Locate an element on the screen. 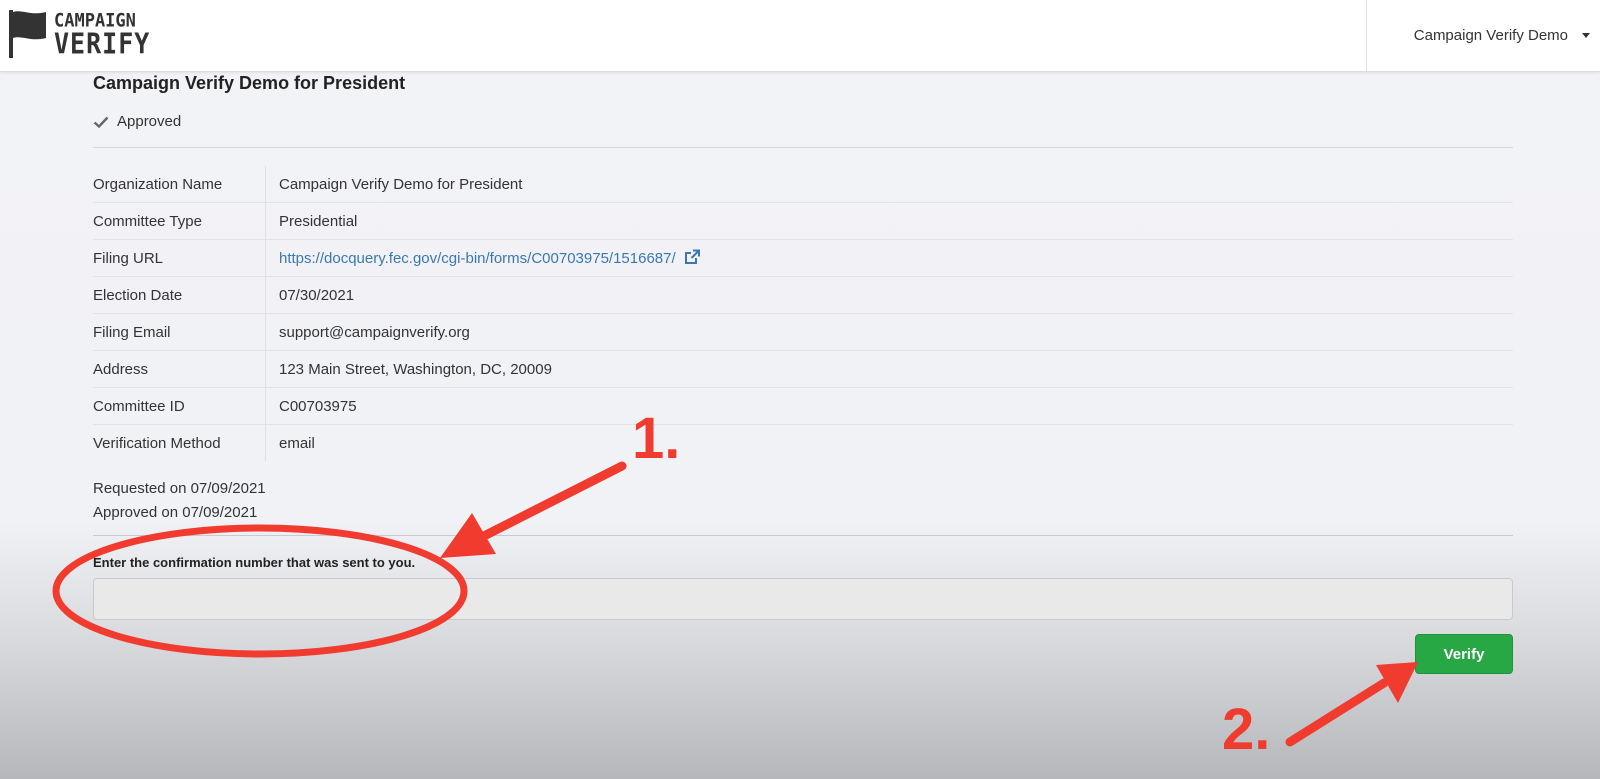  campaign-verify-logo: CAMPAIGN VERIFY is located at coordinates (79, 35).